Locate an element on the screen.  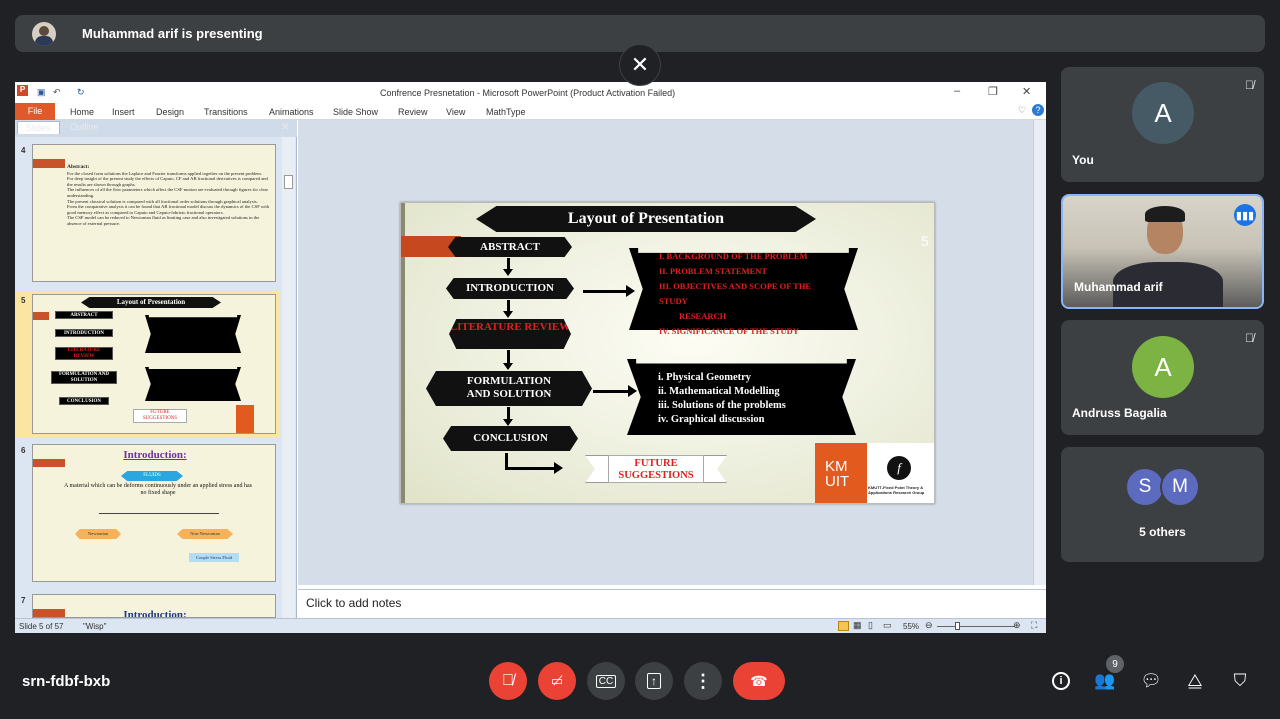
participant-name: 5 others is located at coordinates (1162, 532).